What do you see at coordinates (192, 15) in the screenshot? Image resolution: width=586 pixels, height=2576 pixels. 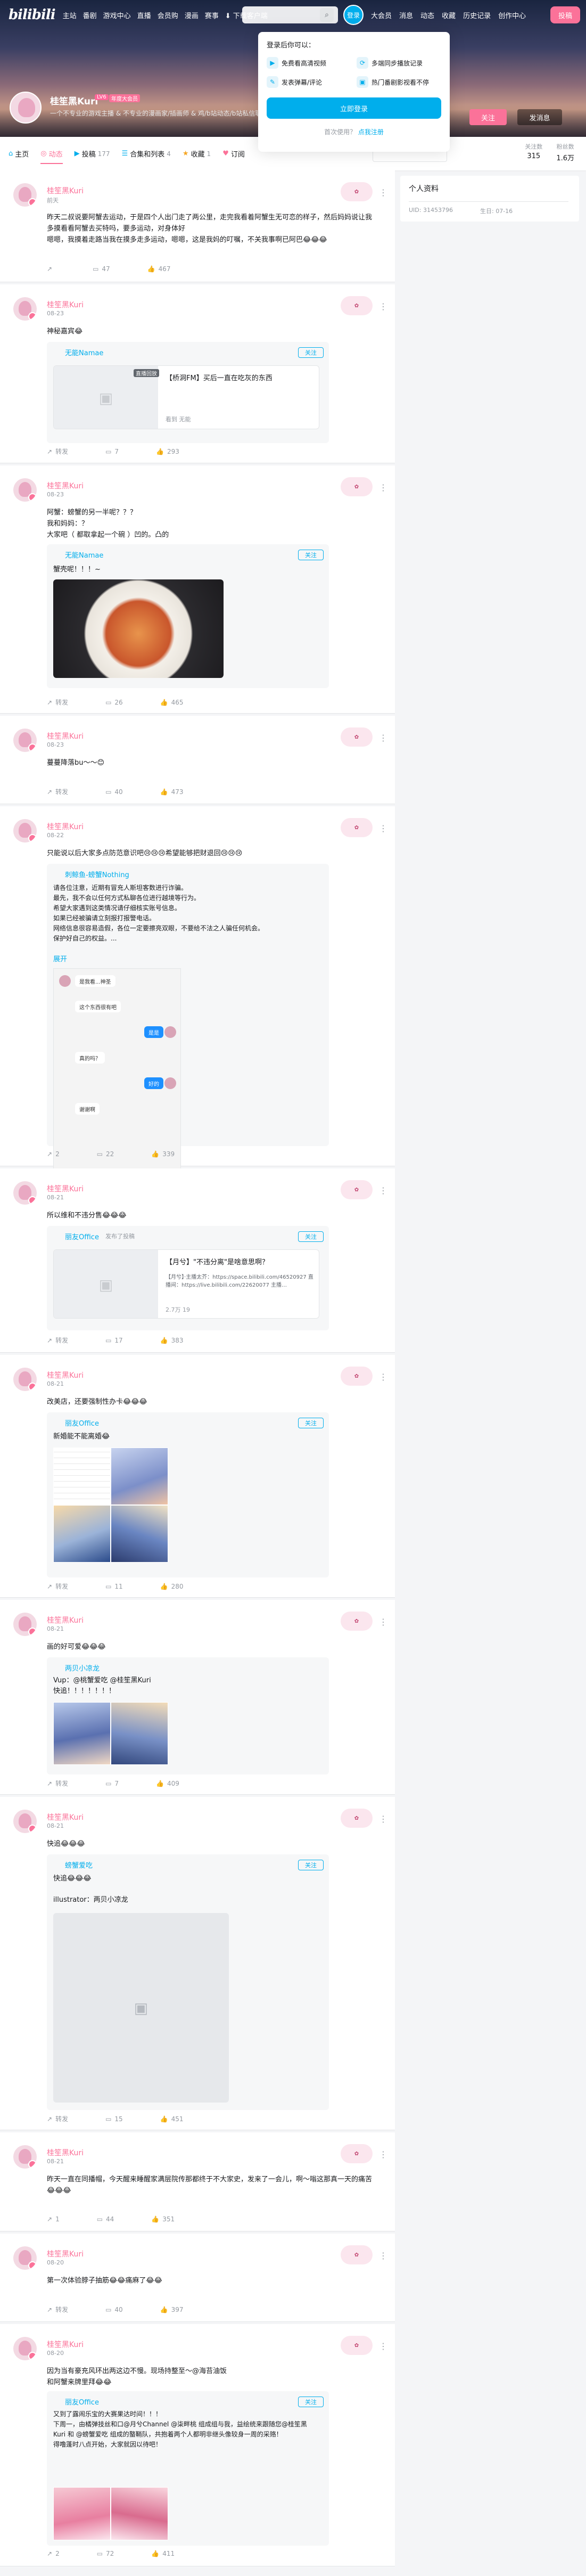 I see `nav-item: 漫画` at bounding box center [192, 15].